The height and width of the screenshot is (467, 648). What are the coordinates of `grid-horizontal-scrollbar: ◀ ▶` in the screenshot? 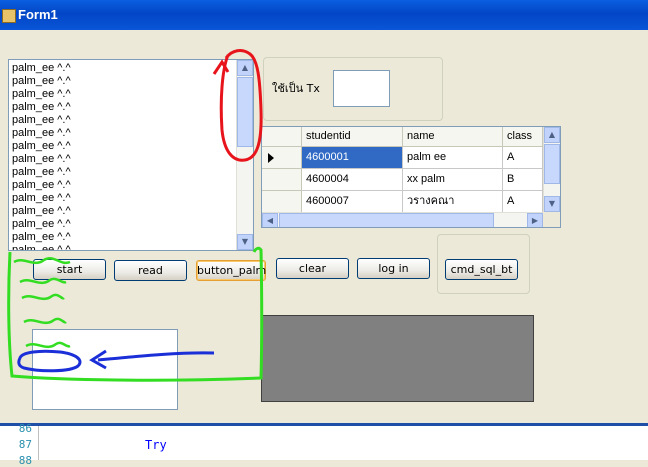 It's located at (402, 219).